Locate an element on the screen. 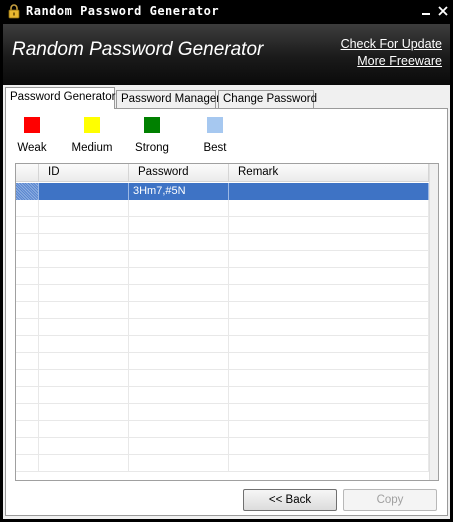 The image size is (453, 522). cell-password: 3Hm7,#5N is located at coordinates (179, 191).